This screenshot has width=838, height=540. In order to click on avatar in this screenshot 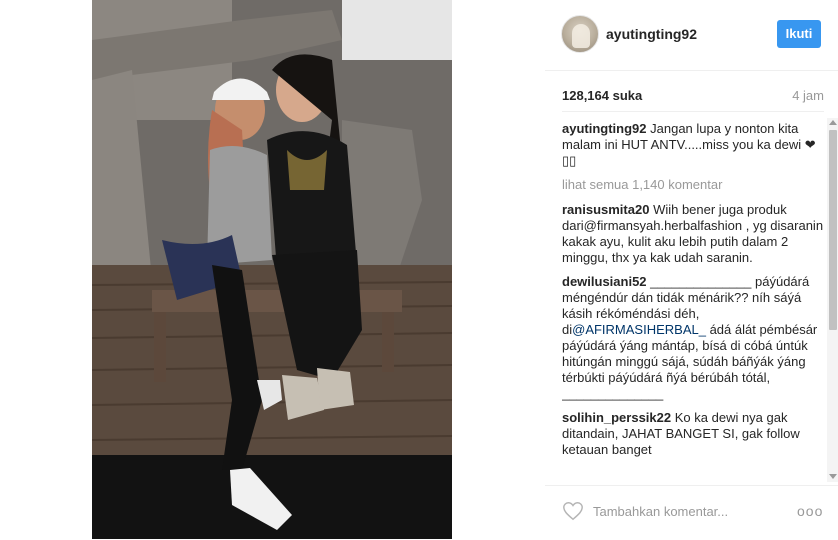, I will do `click(580, 34)`.